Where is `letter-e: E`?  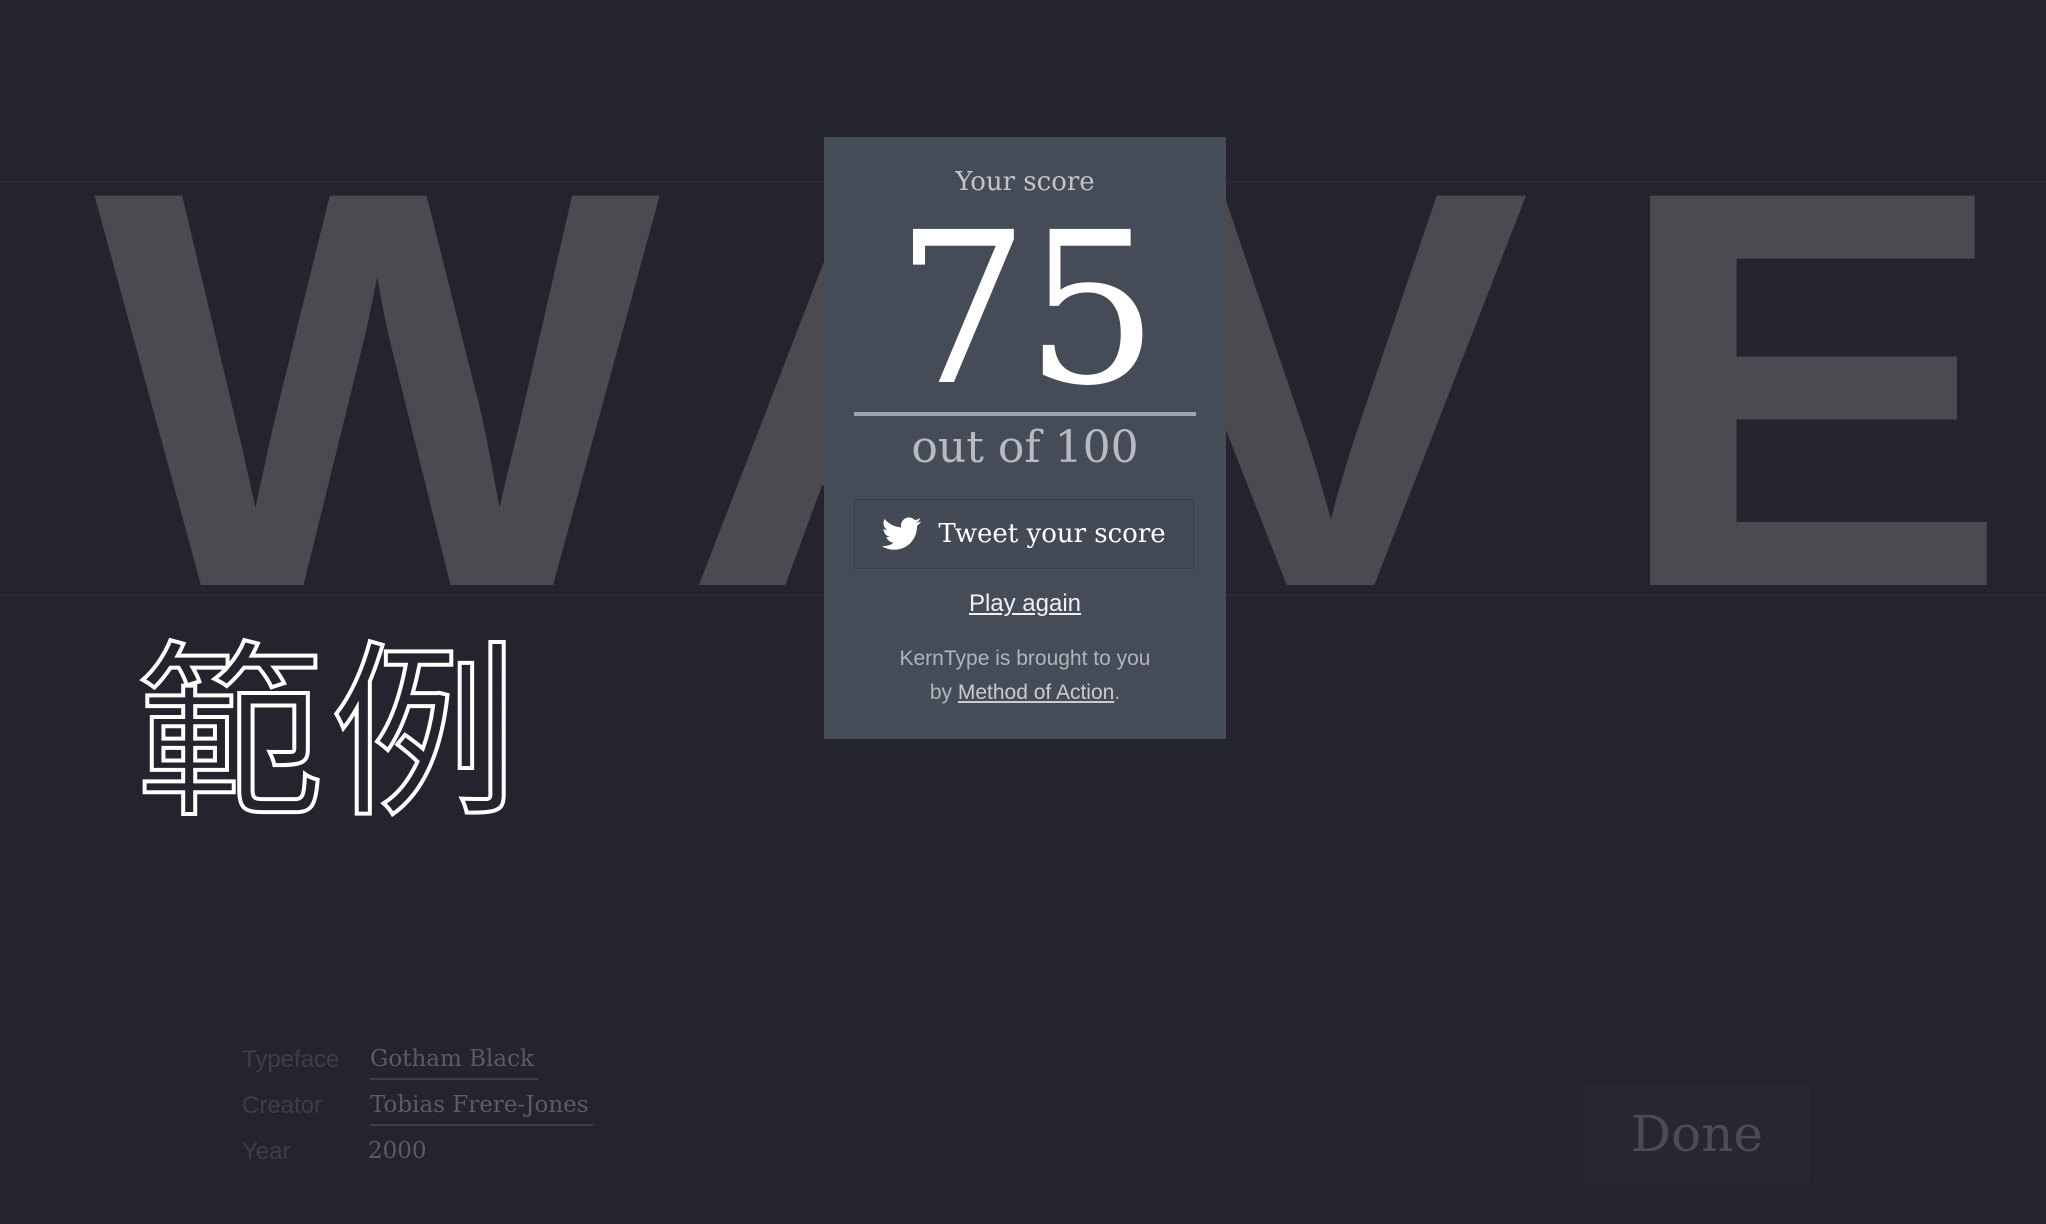
letter-e: E is located at coordinates (1810, 389).